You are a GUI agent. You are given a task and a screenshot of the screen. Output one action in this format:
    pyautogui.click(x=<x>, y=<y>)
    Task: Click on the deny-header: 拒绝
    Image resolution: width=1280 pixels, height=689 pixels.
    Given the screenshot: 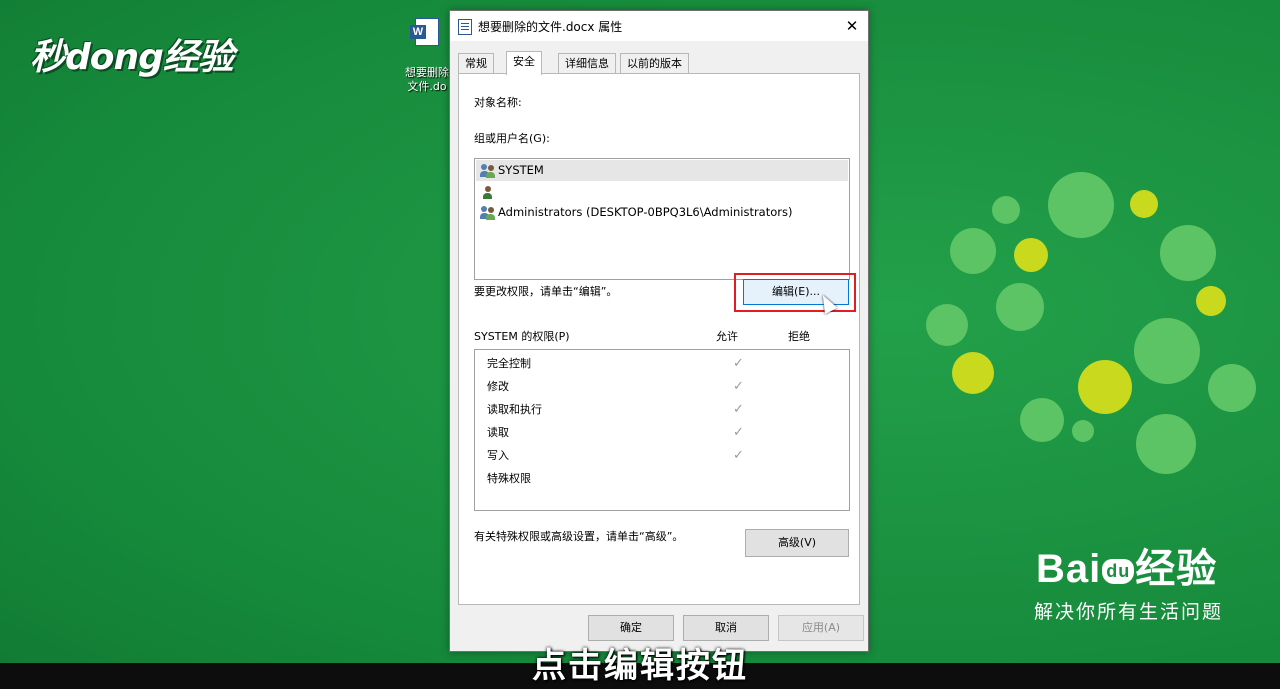 What is the action you would take?
    pyautogui.click(x=799, y=336)
    